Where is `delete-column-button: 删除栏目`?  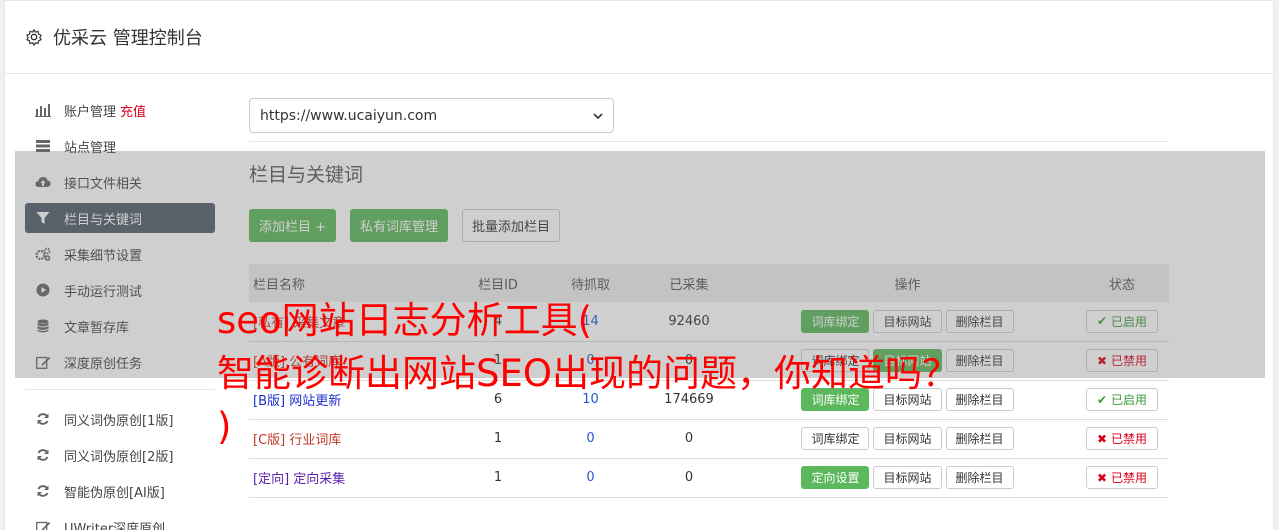 delete-column-button: 删除栏目 is located at coordinates (979, 477).